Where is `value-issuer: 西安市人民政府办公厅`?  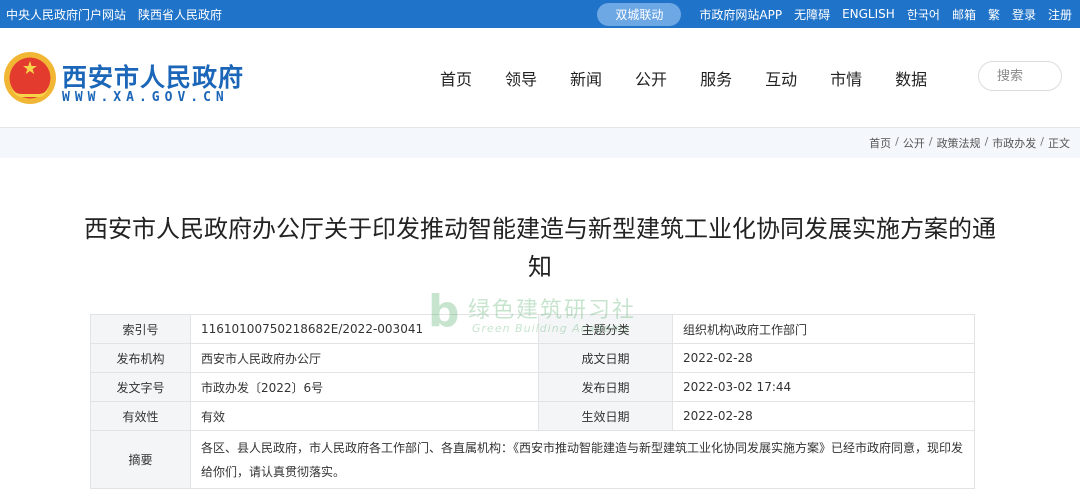
value-issuer: 西安市人民政府办公厅 is located at coordinates (364, 358).